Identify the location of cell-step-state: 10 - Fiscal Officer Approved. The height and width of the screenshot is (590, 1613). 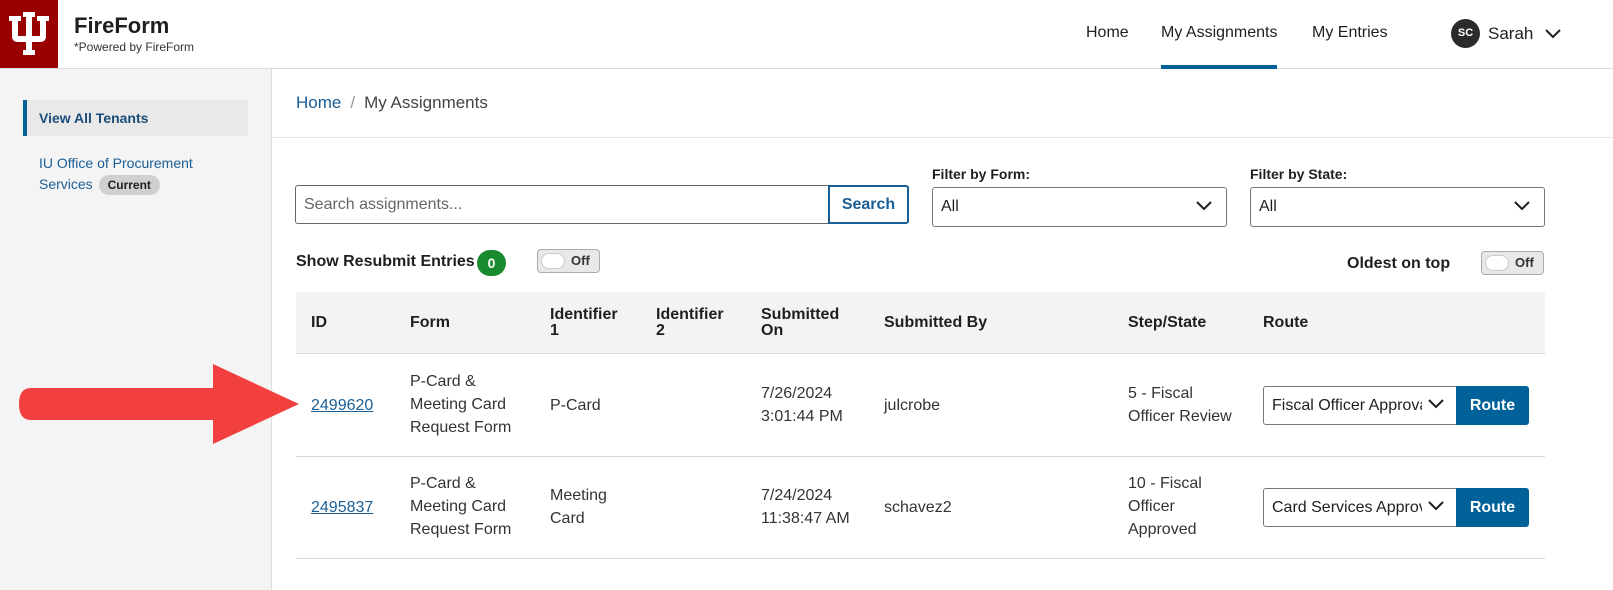
(1165, 506).